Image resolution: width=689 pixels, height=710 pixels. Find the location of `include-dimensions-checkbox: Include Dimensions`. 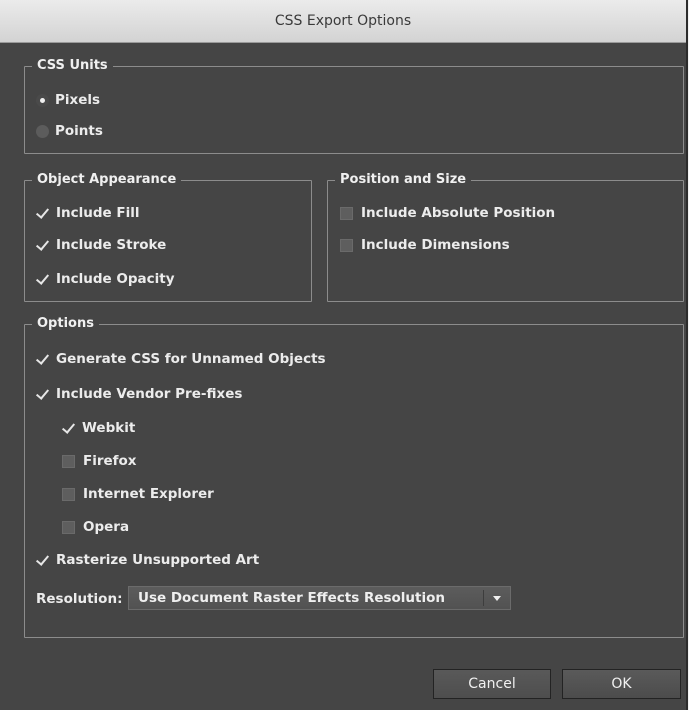

include-dimensions-checkbox: Include Dimensions is located at coordinates (425, 245).